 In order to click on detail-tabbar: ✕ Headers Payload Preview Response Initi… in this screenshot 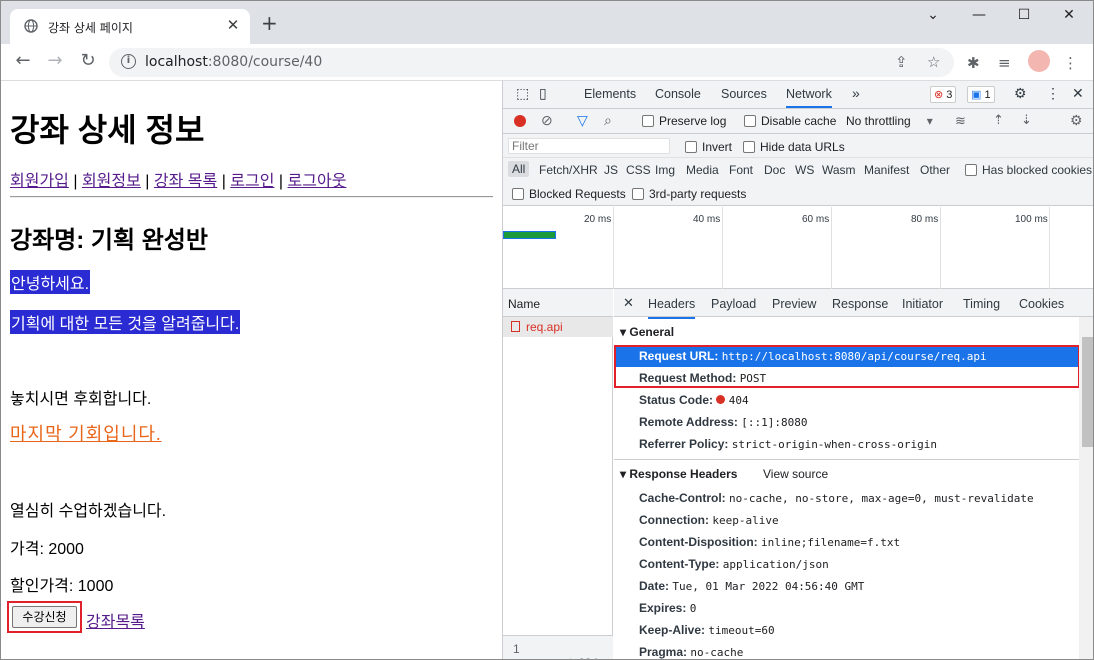, I will do `click(853, 304)`.